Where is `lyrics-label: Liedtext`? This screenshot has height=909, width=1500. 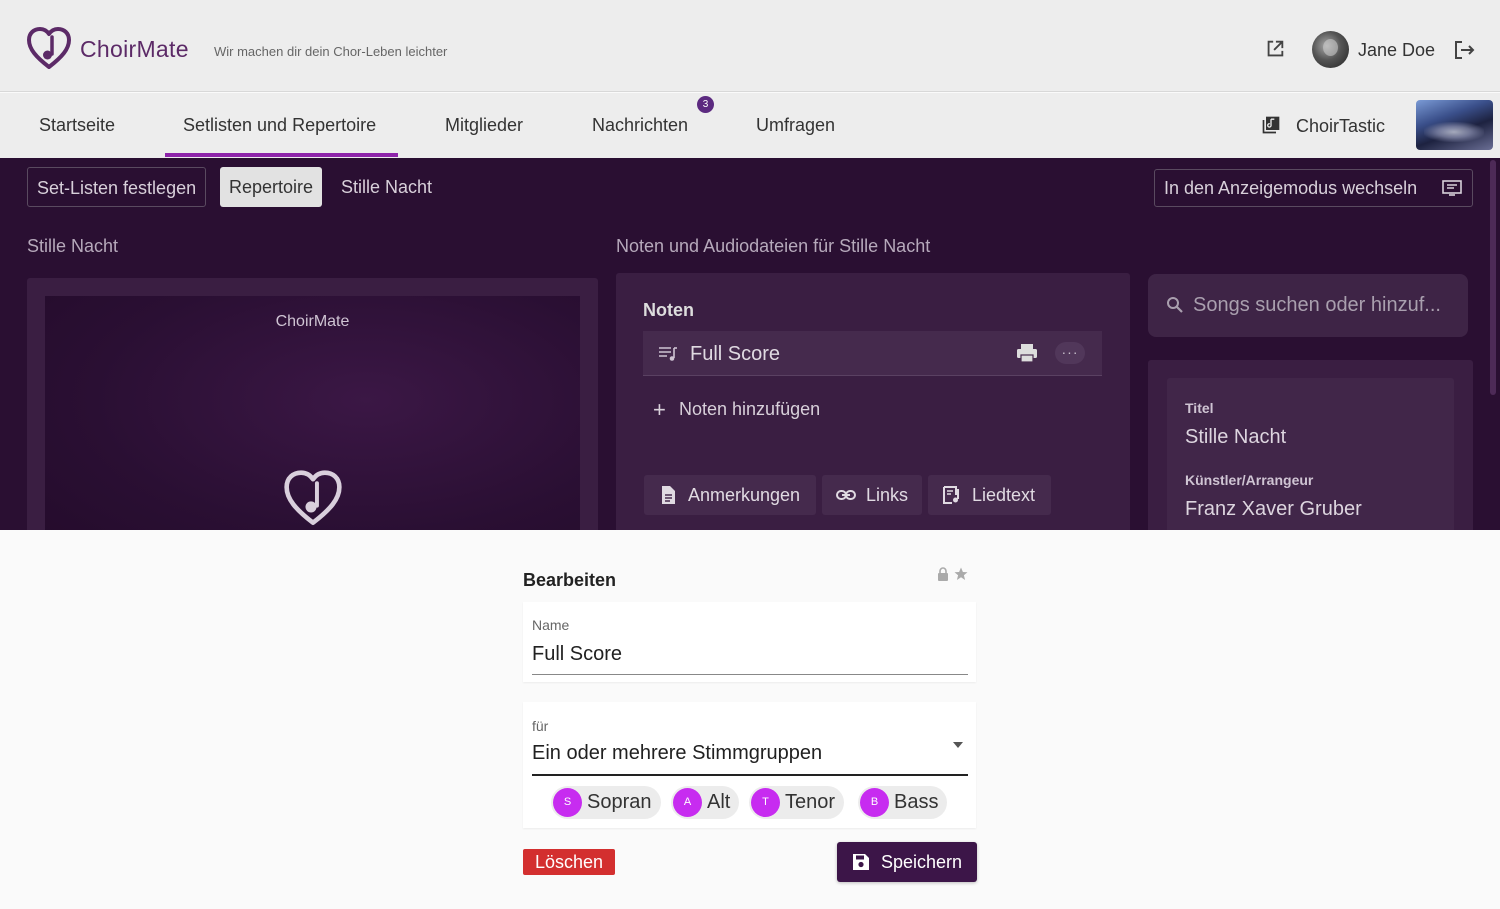 lyrics-label: Liedtext is located at coordinates (1004, 495).